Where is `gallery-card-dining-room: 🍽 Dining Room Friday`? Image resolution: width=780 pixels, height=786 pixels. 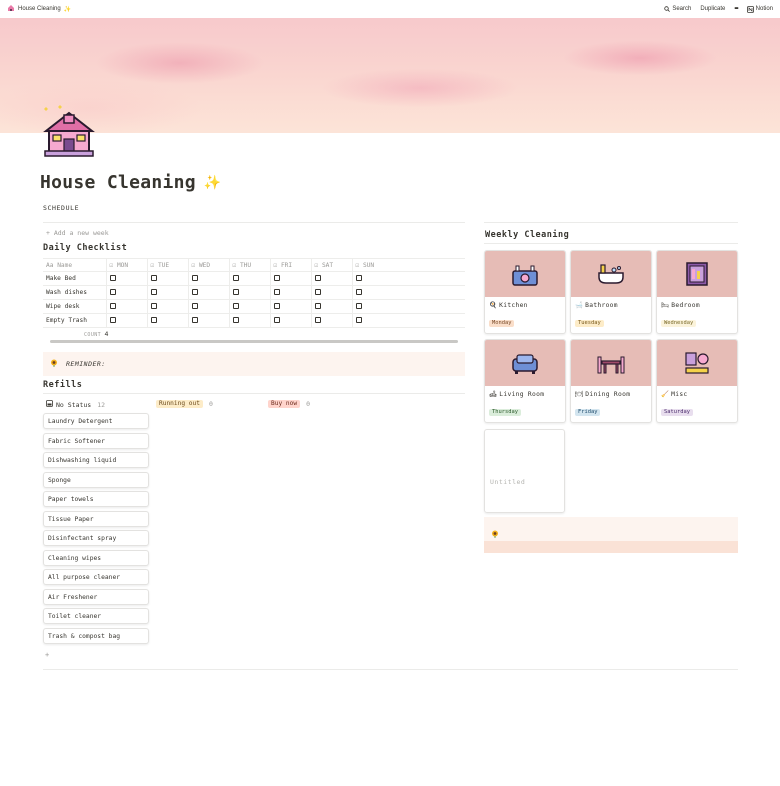 gallery-card-dining-room: 🍽 Dining Room Friday is located at coordinates (611, 381).